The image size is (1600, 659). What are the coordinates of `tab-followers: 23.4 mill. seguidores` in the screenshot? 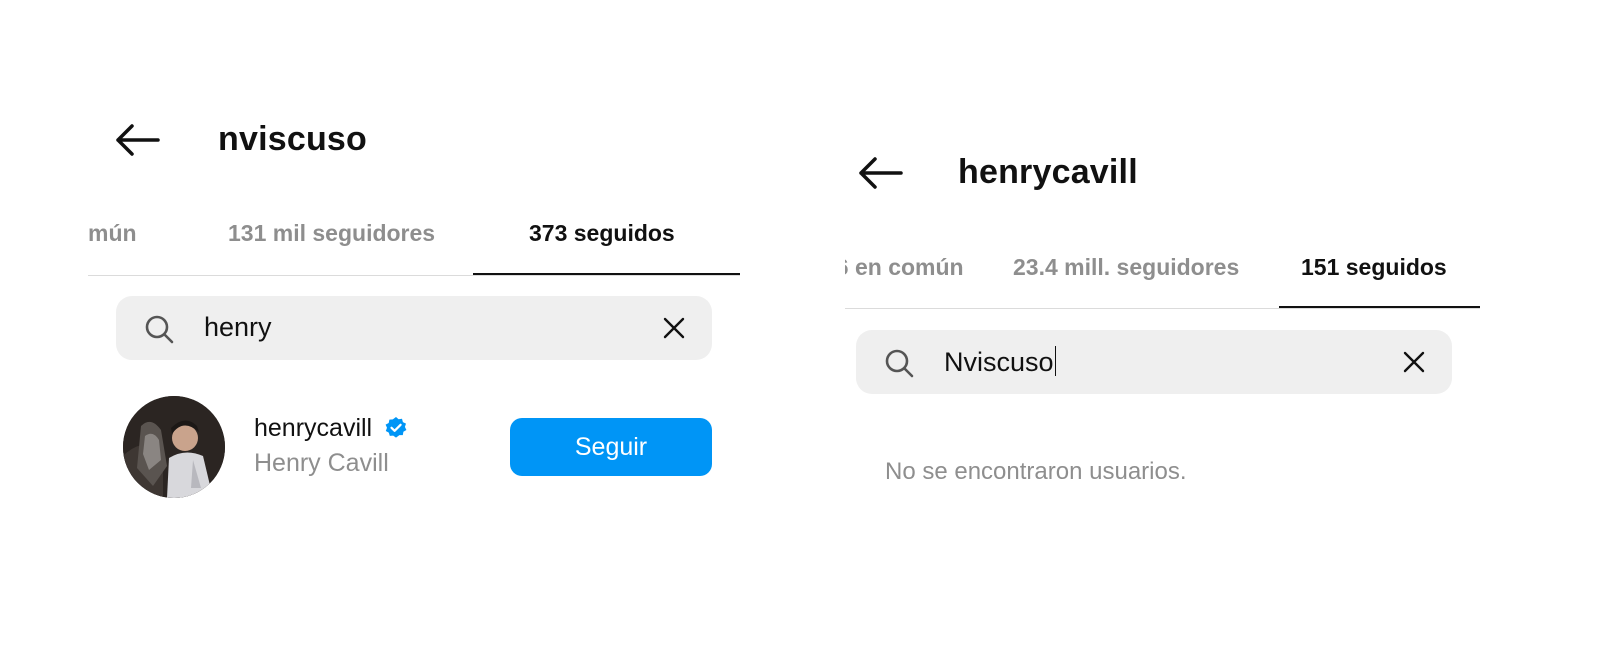 It's located at (1126, 267).